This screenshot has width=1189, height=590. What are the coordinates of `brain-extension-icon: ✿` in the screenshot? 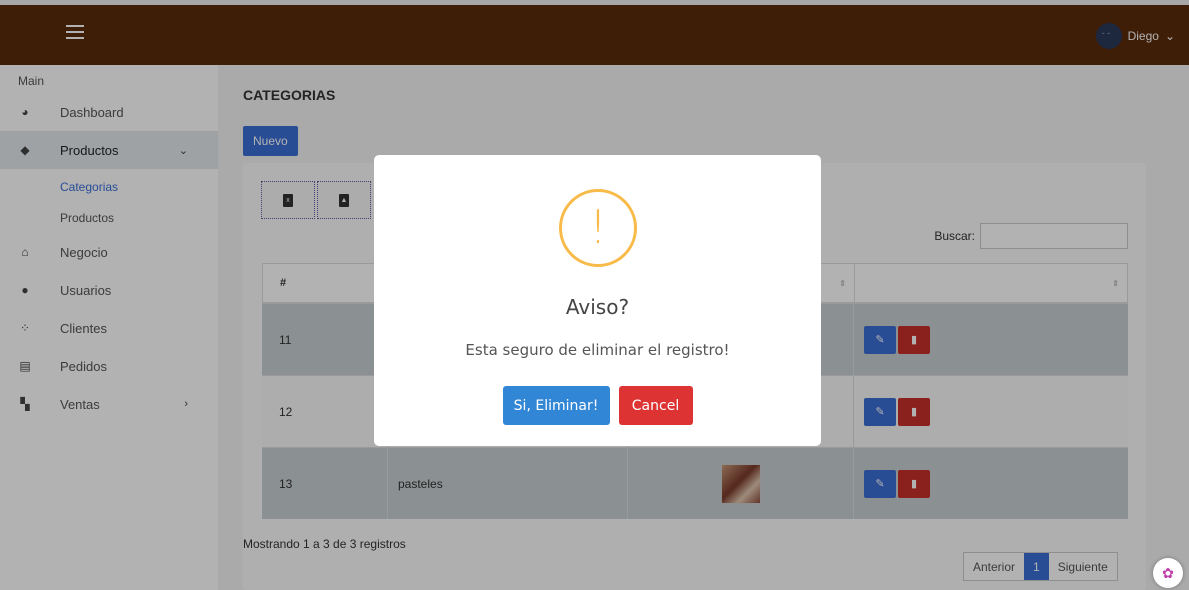 It's located at (1168, 573).